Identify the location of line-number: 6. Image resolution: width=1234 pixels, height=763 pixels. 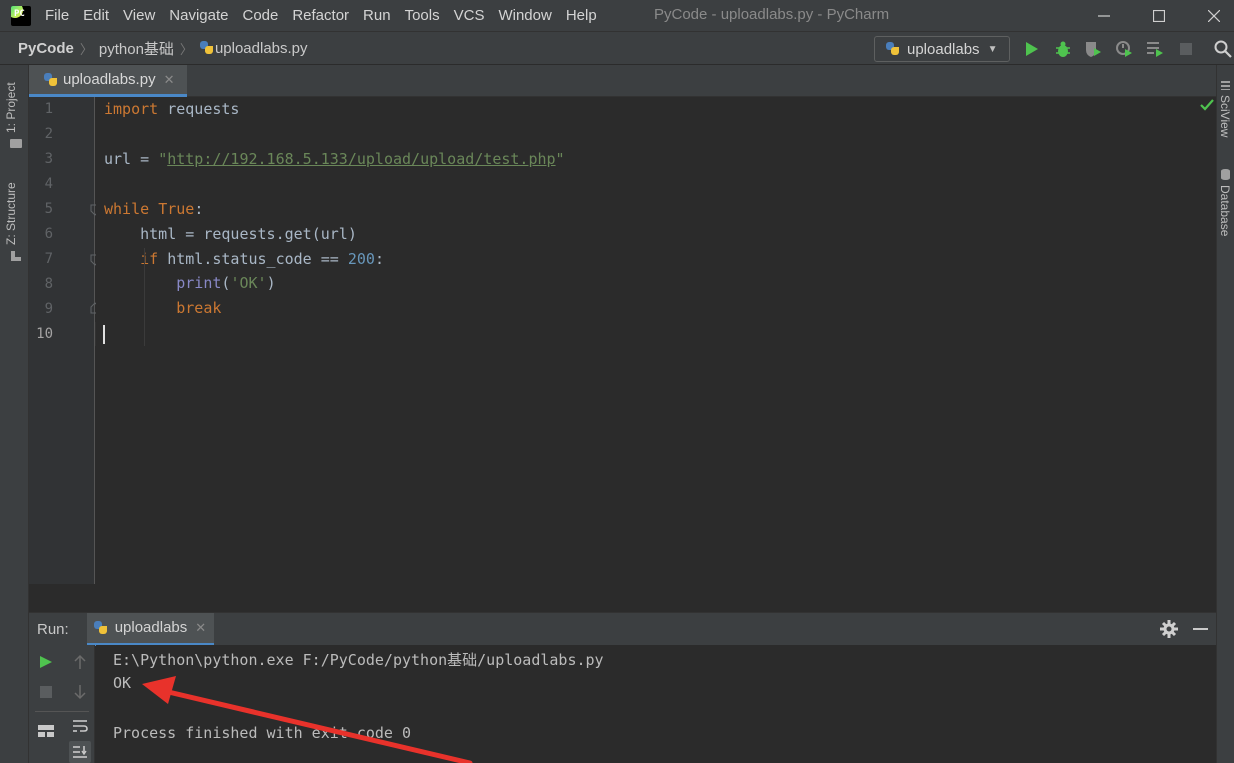
(48, 234).